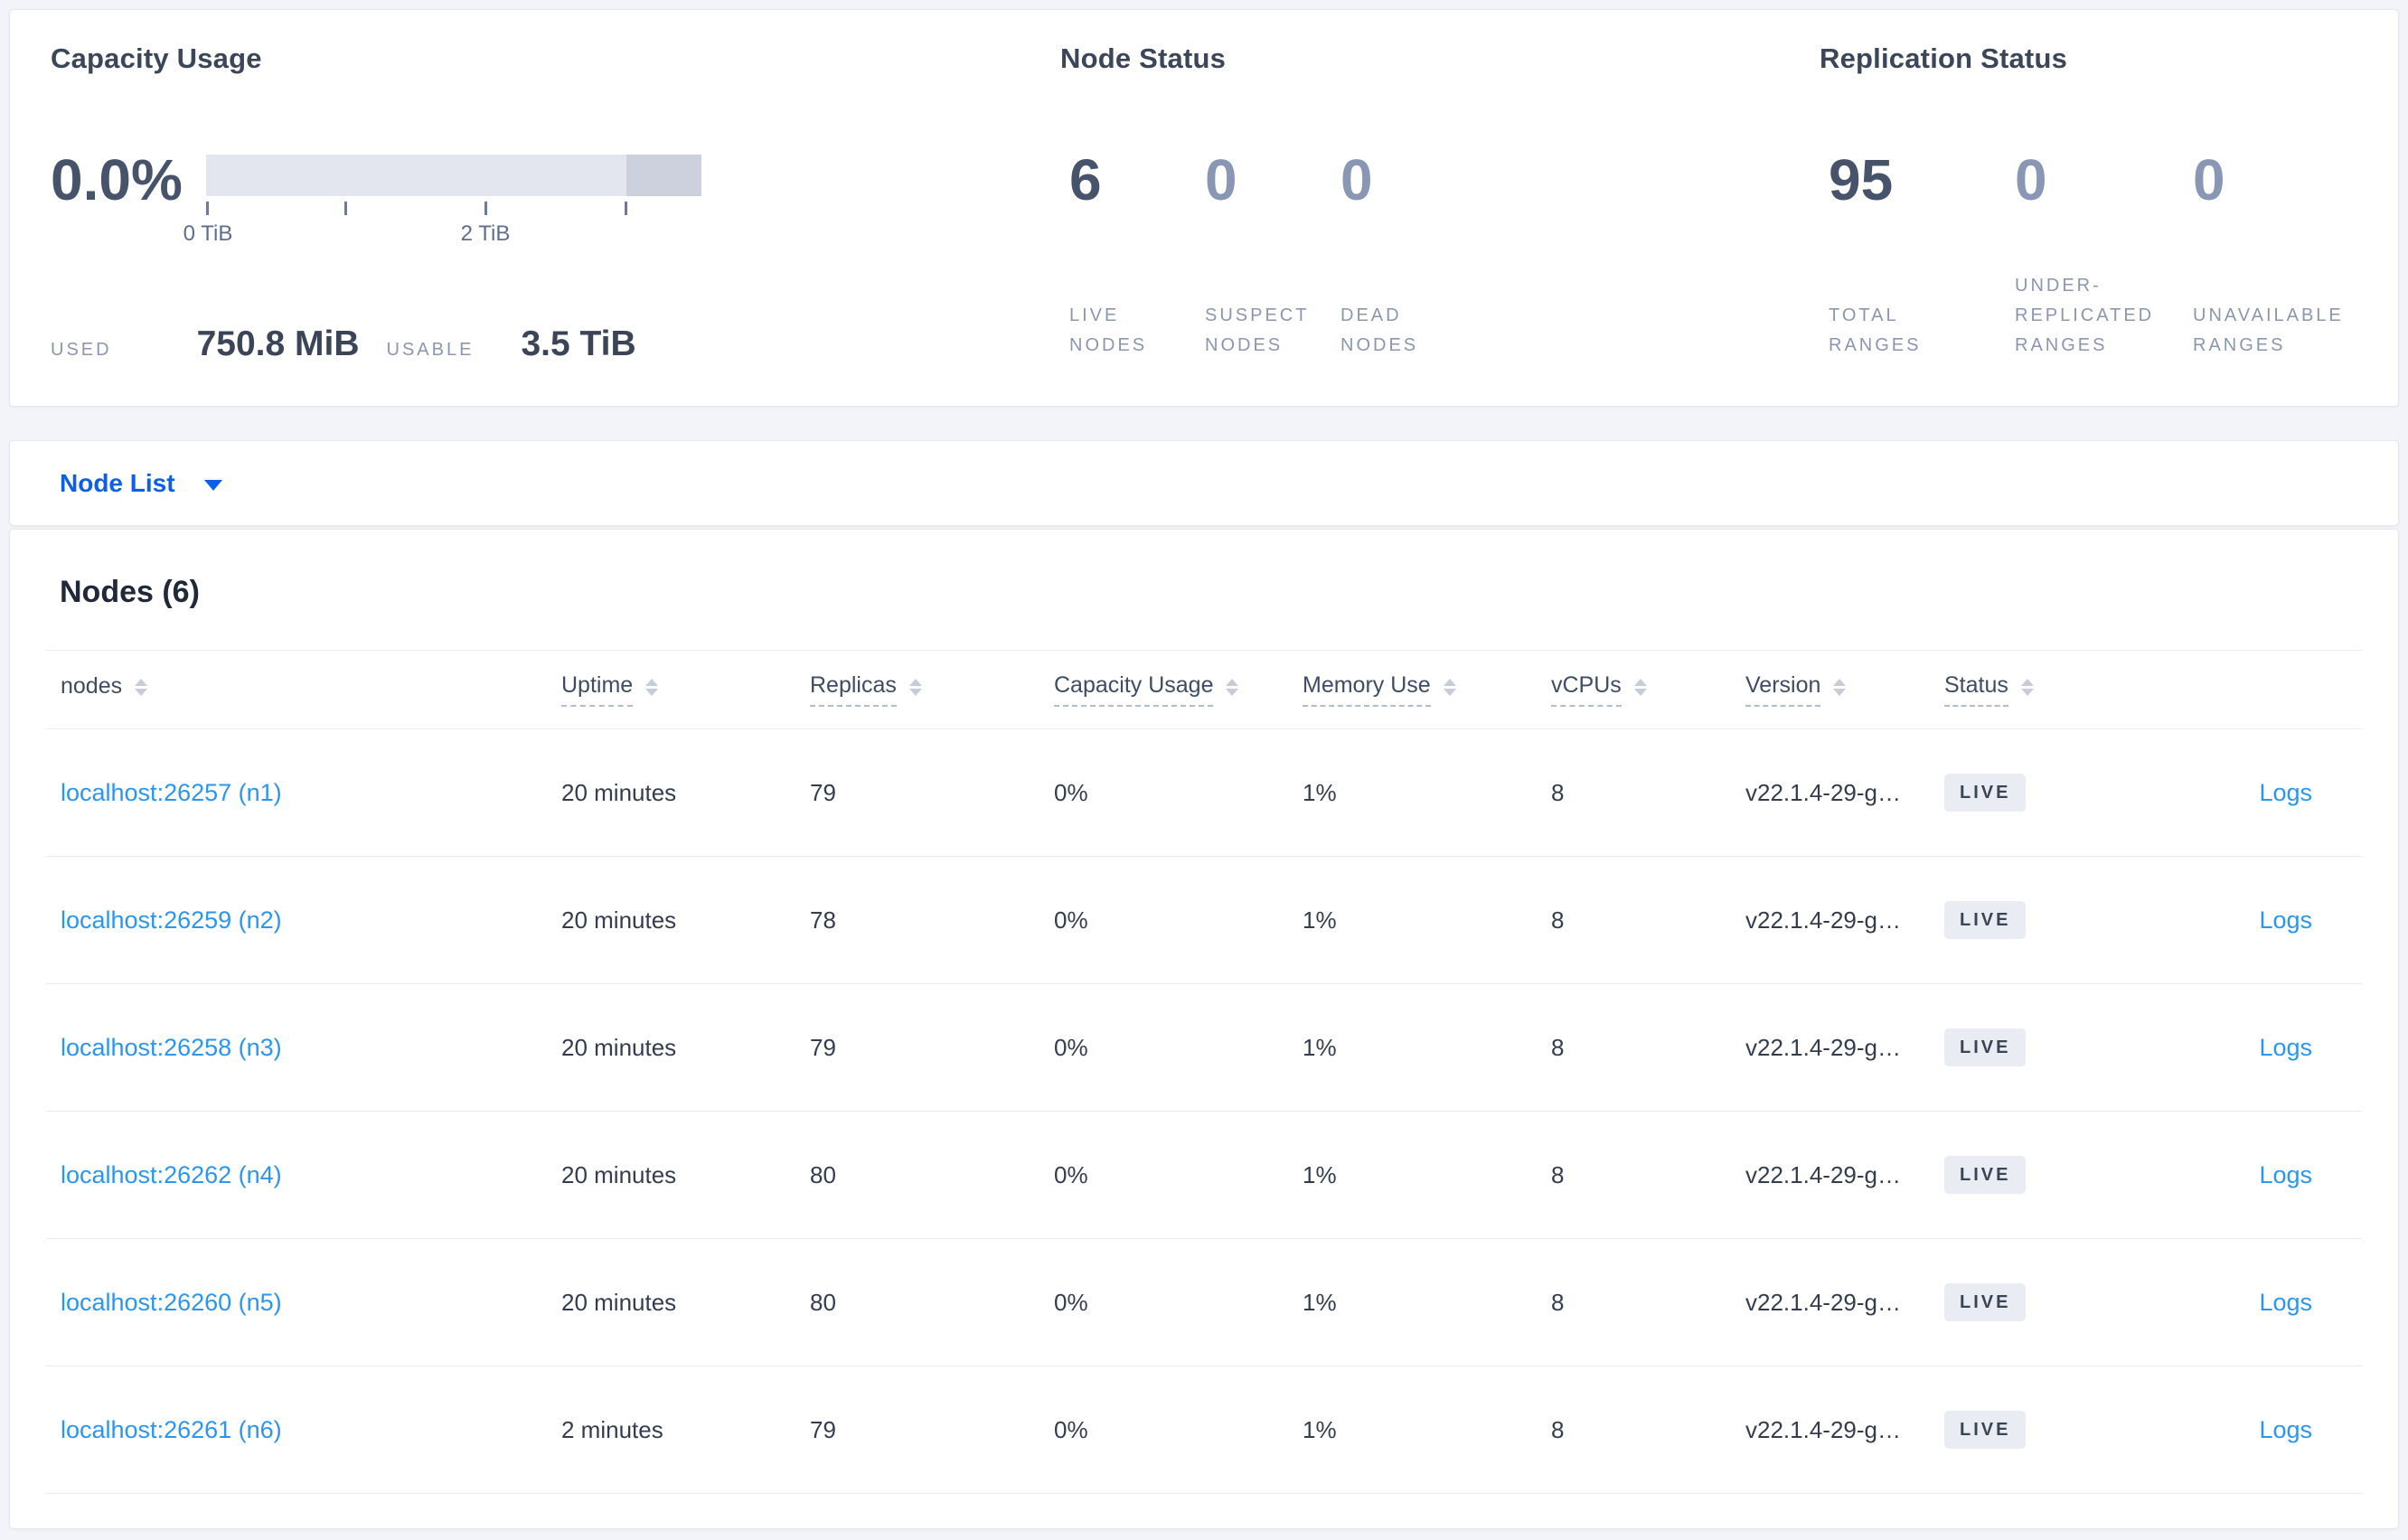 The width and height of the screenshot is (2408, 1540). What do you see at coordinates (303, 1175) in the screenshot?
I see `node-cell: localhost:26262 (n4)` at bounding box center [303, 1175].